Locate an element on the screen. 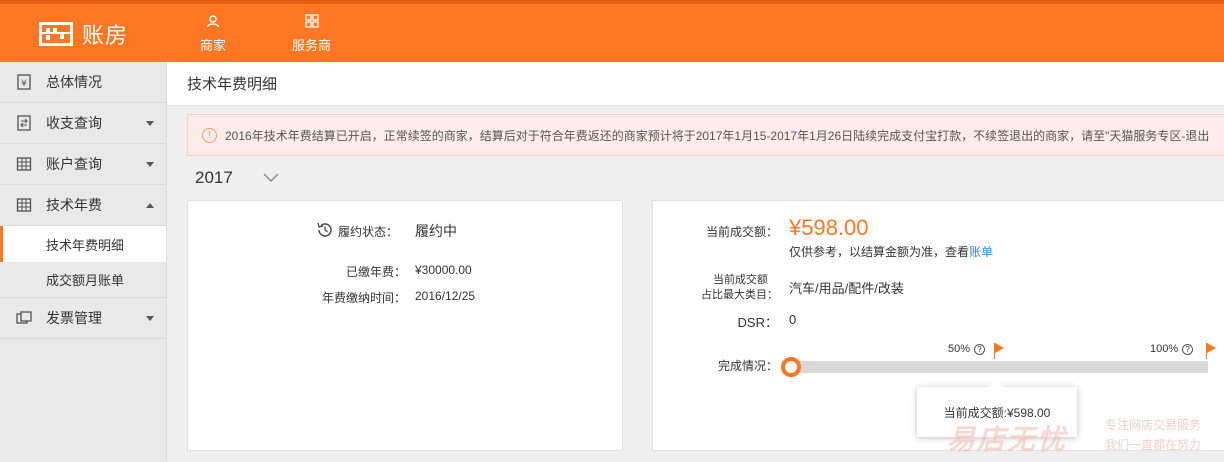  amount-note-text: 仅供参考，以结算金额为准，查看 is located at coordinates (879, 252).